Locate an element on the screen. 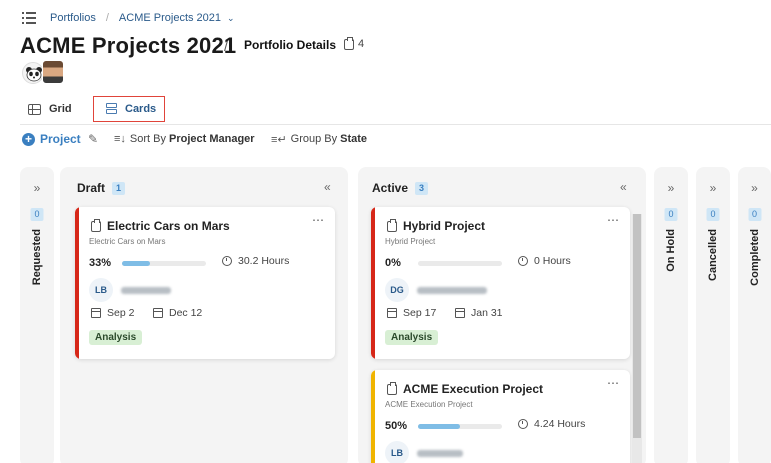  hours-logged: 0 Hours is located at coordinates (544, 261).